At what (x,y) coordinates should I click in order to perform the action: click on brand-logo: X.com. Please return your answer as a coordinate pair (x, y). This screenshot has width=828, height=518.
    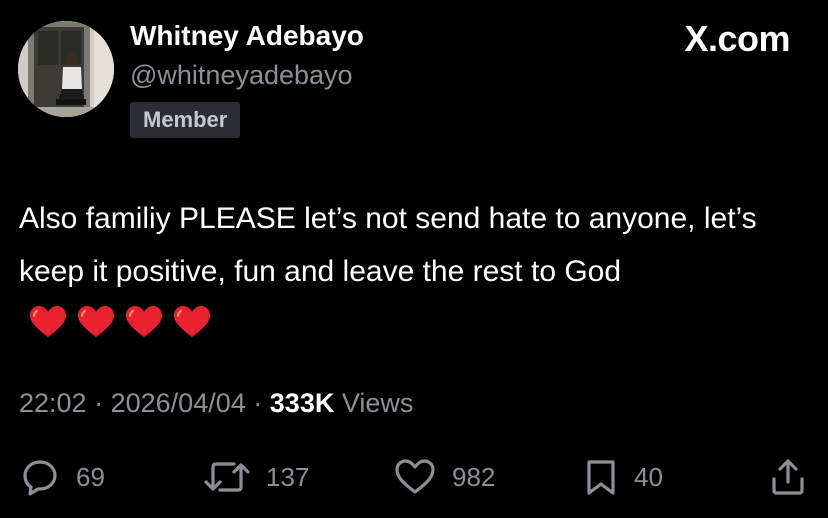
    Looking at the image, I should click on (737, 38).